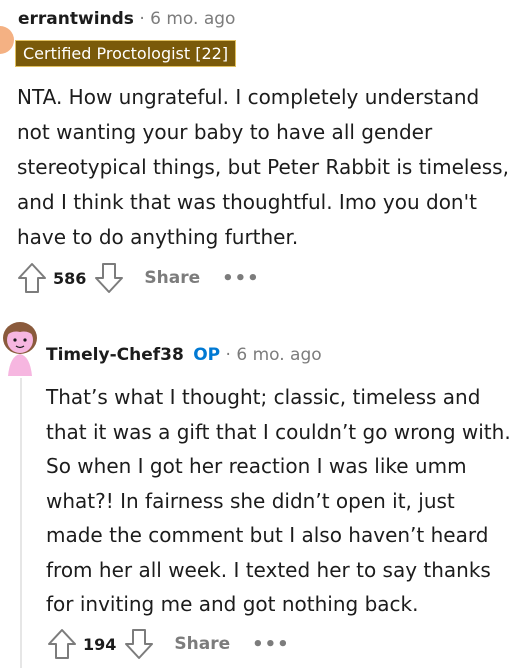 The height and width of the screenshot is (668, 522). What do you see at coordinates (21, 523) in the screenshot?
I see `thread-line` at bounding box center [21, 523].